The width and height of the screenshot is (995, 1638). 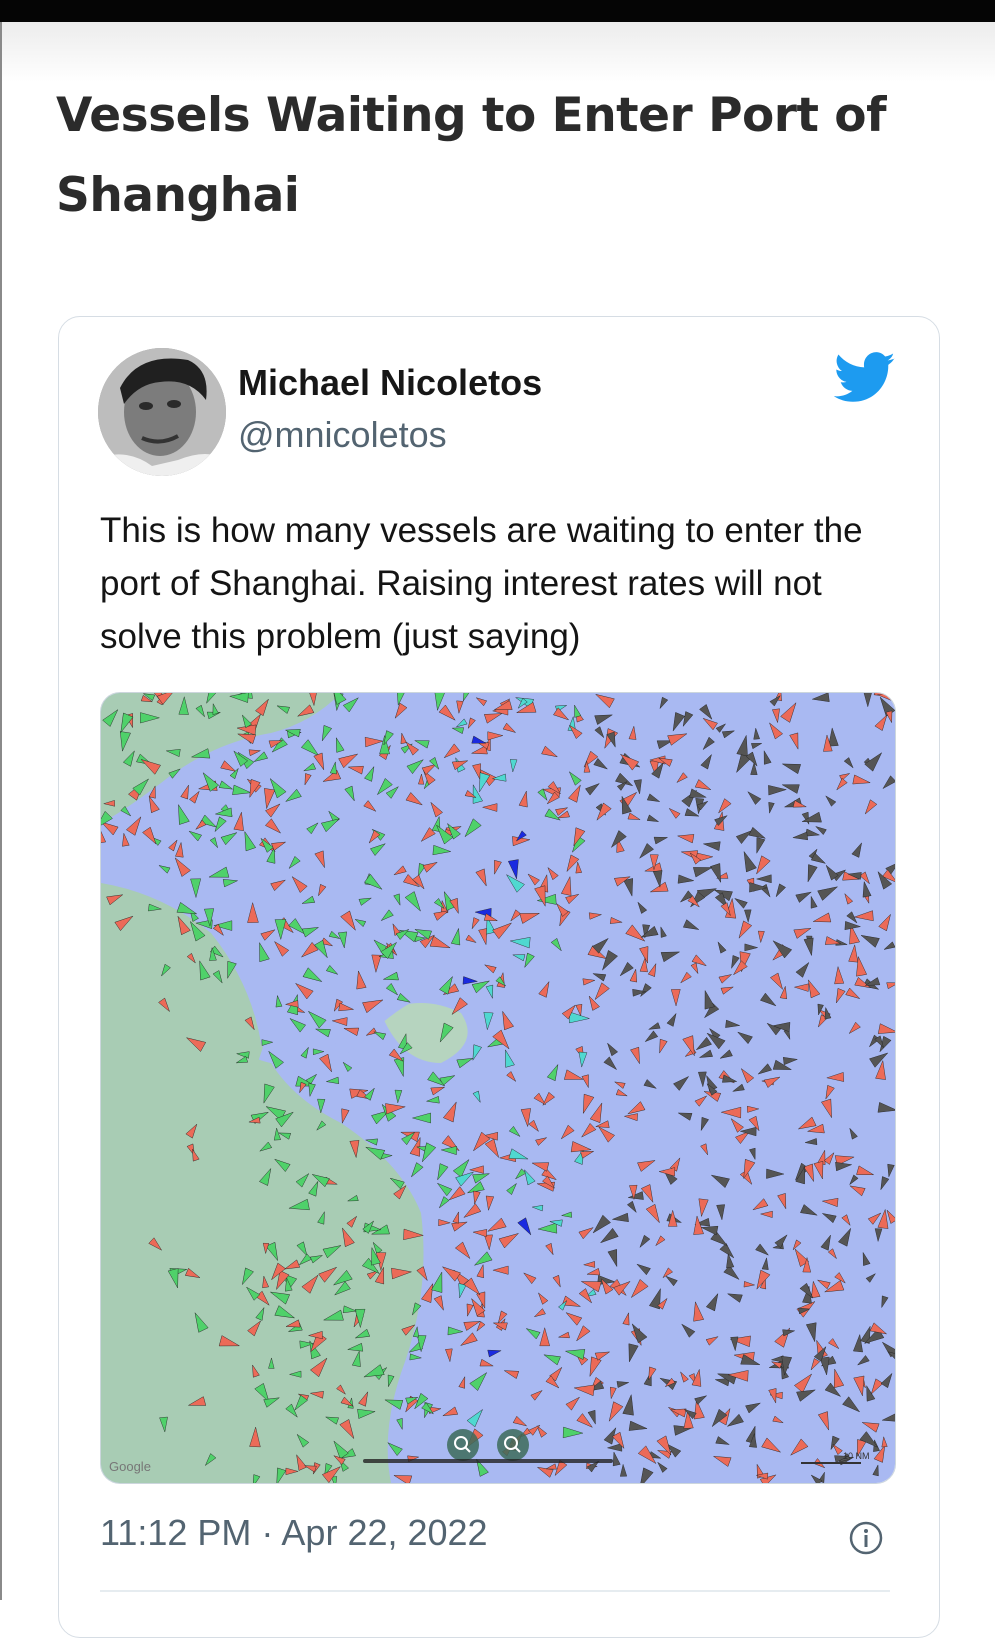 What do you see at coordinates (130, 1466) in the screenshot?
I see `map-attribution: Google` at bounding box center [130, 1466].